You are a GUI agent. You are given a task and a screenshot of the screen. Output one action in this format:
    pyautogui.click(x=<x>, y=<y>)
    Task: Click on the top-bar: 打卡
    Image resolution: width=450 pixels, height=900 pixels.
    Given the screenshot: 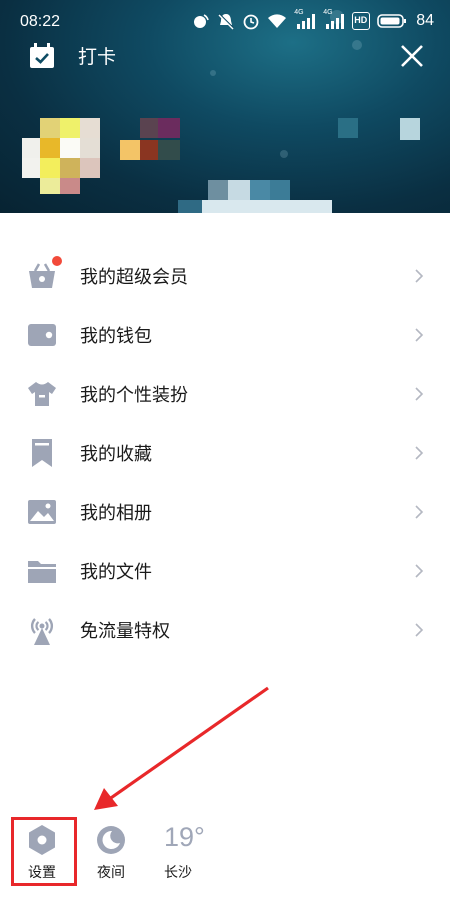 What is the action you would take?
    pyautogui.click(x=225, y=56)
    